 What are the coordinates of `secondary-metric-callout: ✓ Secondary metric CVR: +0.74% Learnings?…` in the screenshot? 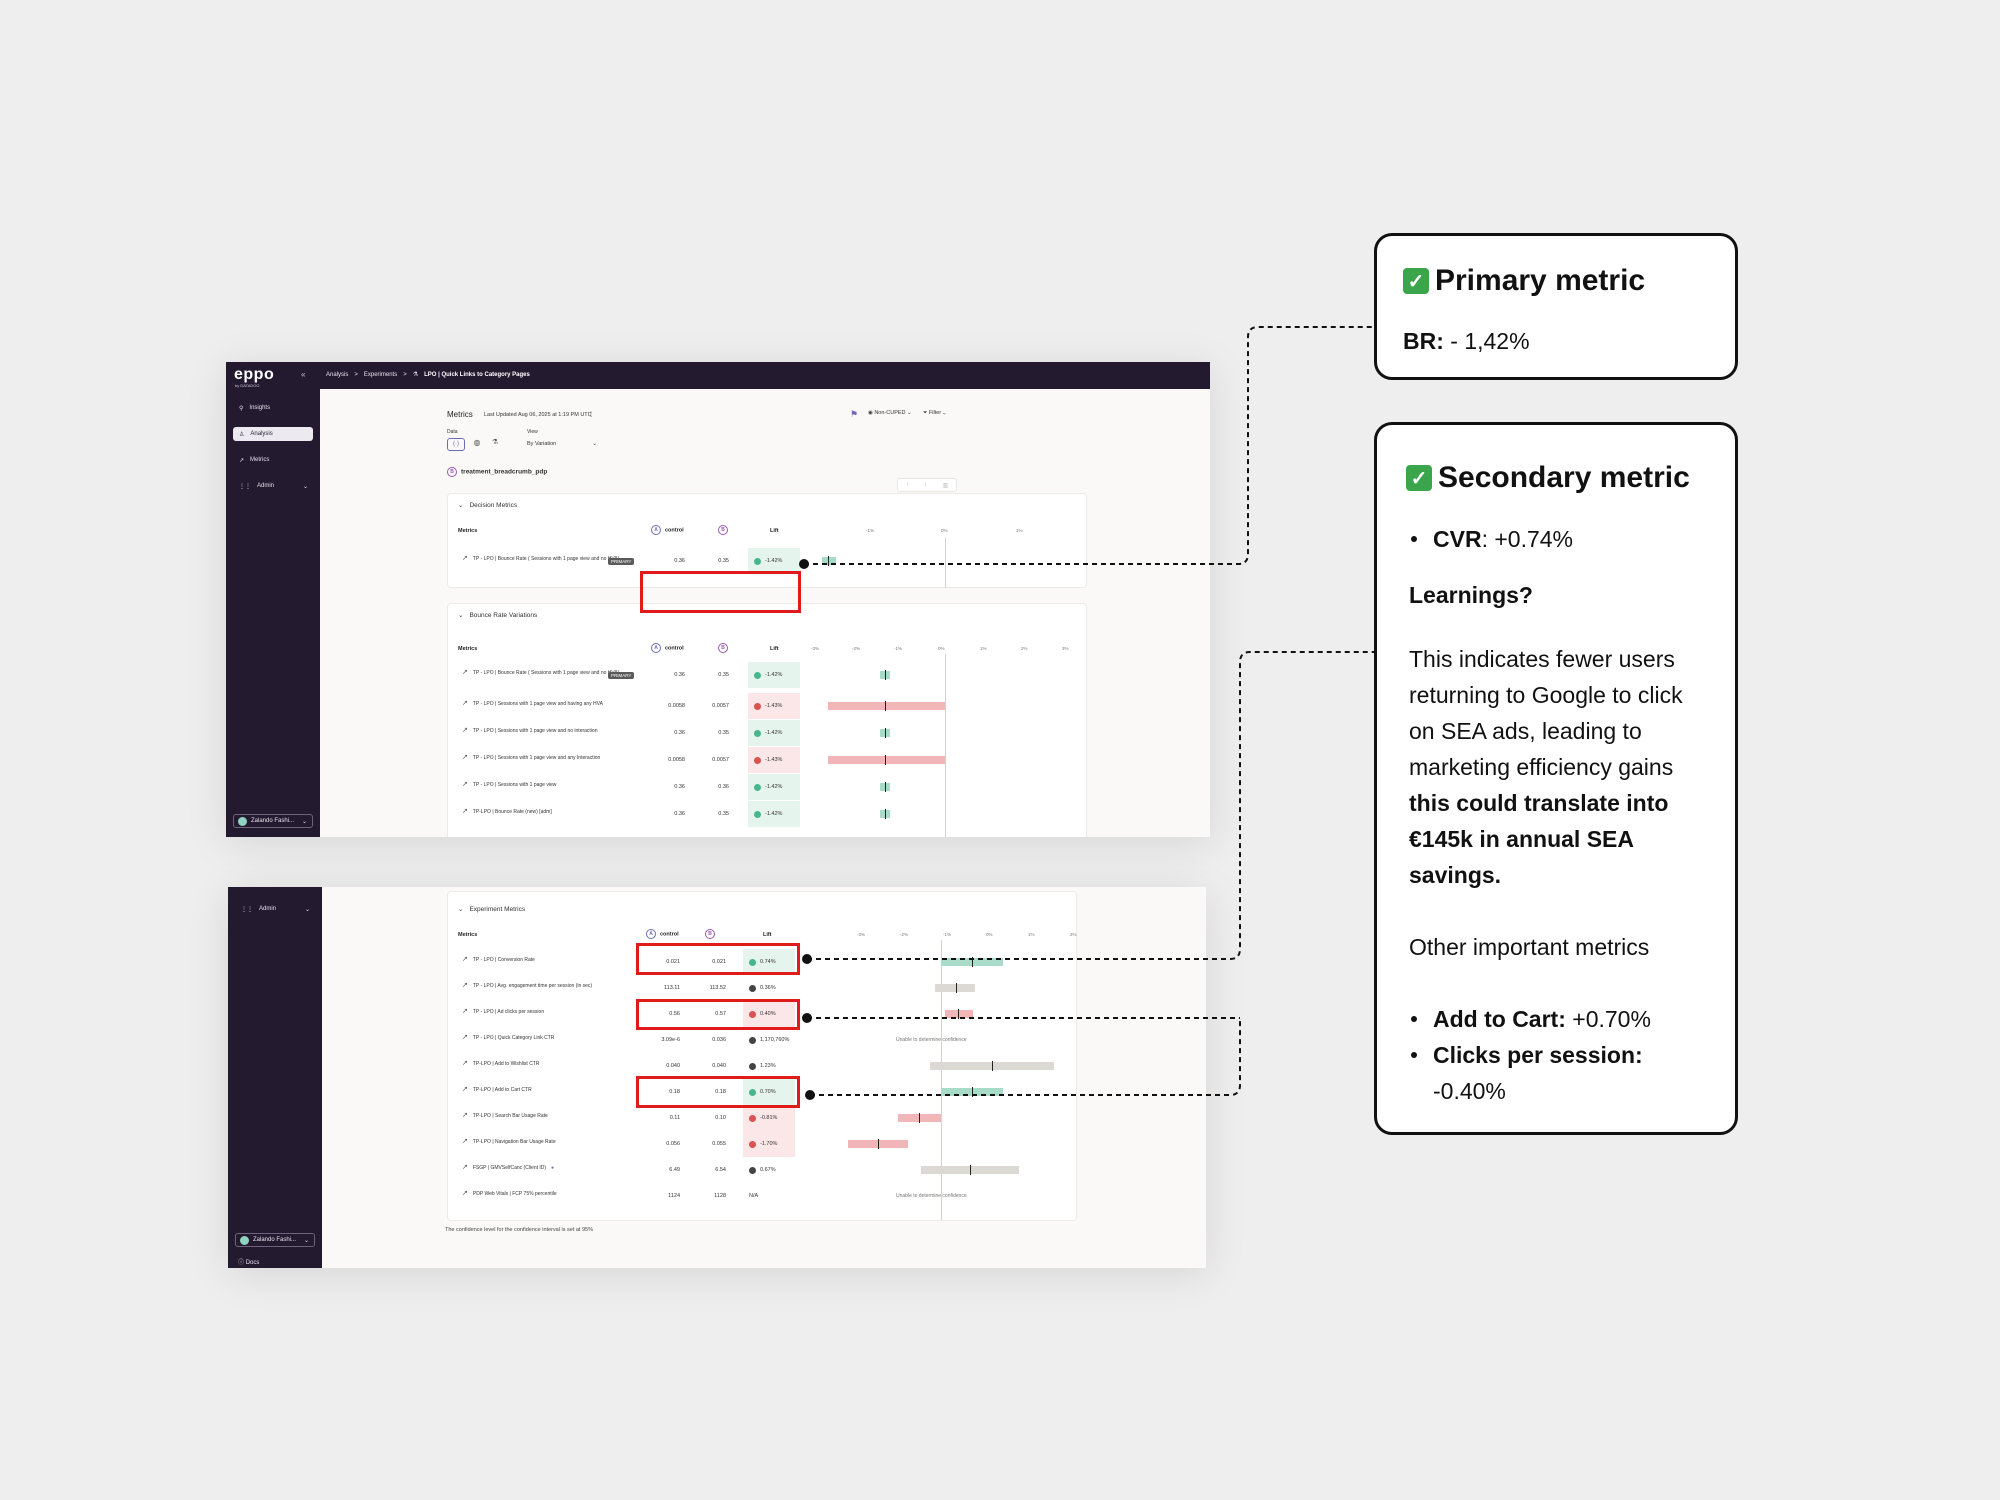 It's located at (1556, 778).